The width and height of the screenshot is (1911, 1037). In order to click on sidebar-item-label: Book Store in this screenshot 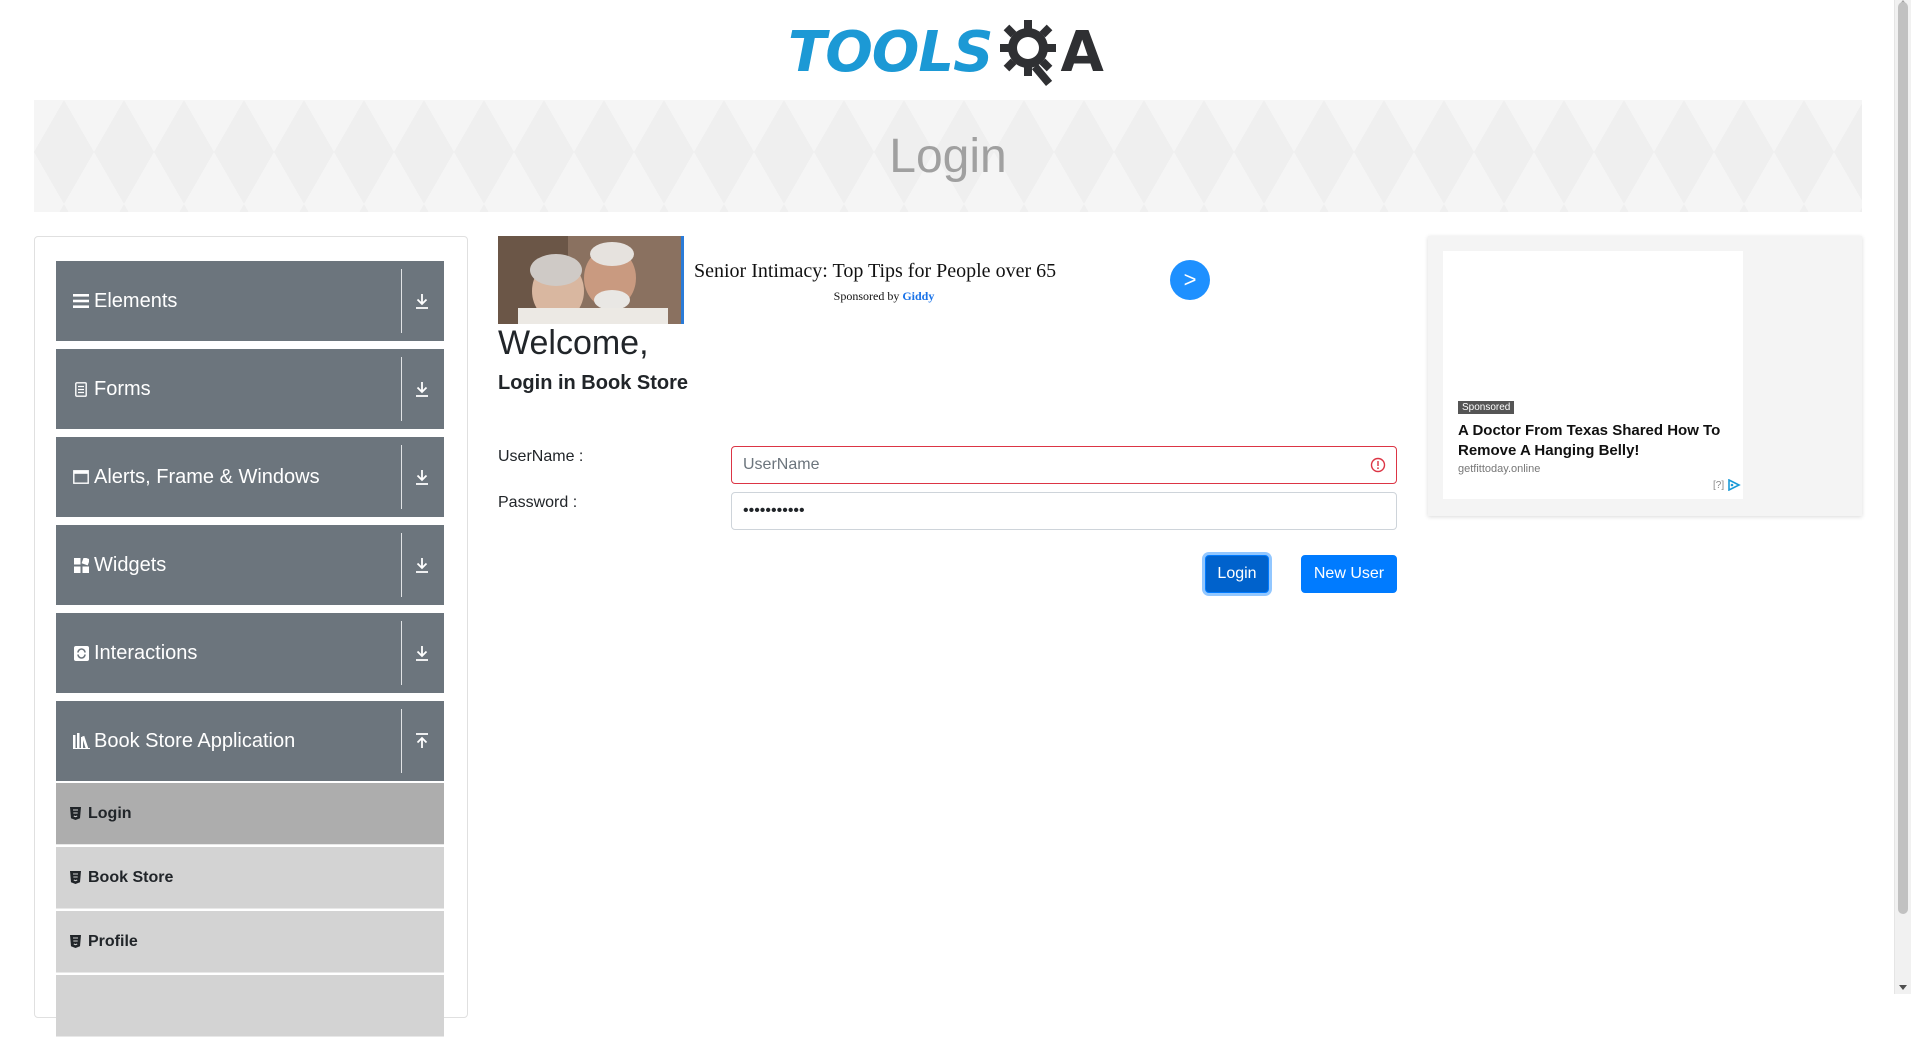, I will do `click(131, 877)`.